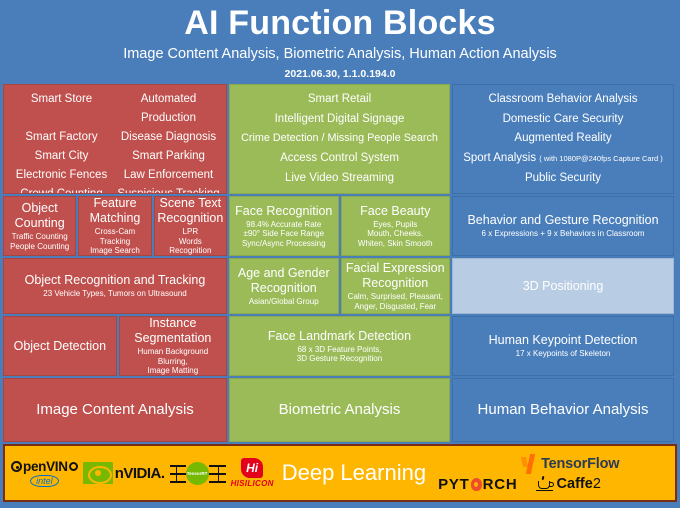 The width and height of the screenshot is (680, 508). Describe the element at coordinates (61, 99) in the screenshot. I see `app-tag: Smart Store` at that location.